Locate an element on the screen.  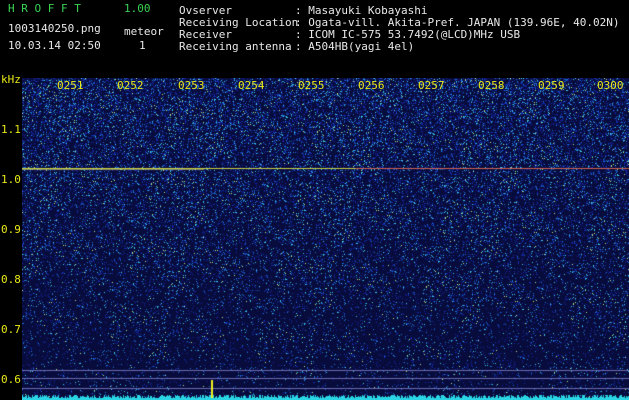
antenna-label: Receiving antenna is located at coordinates (235, 46).